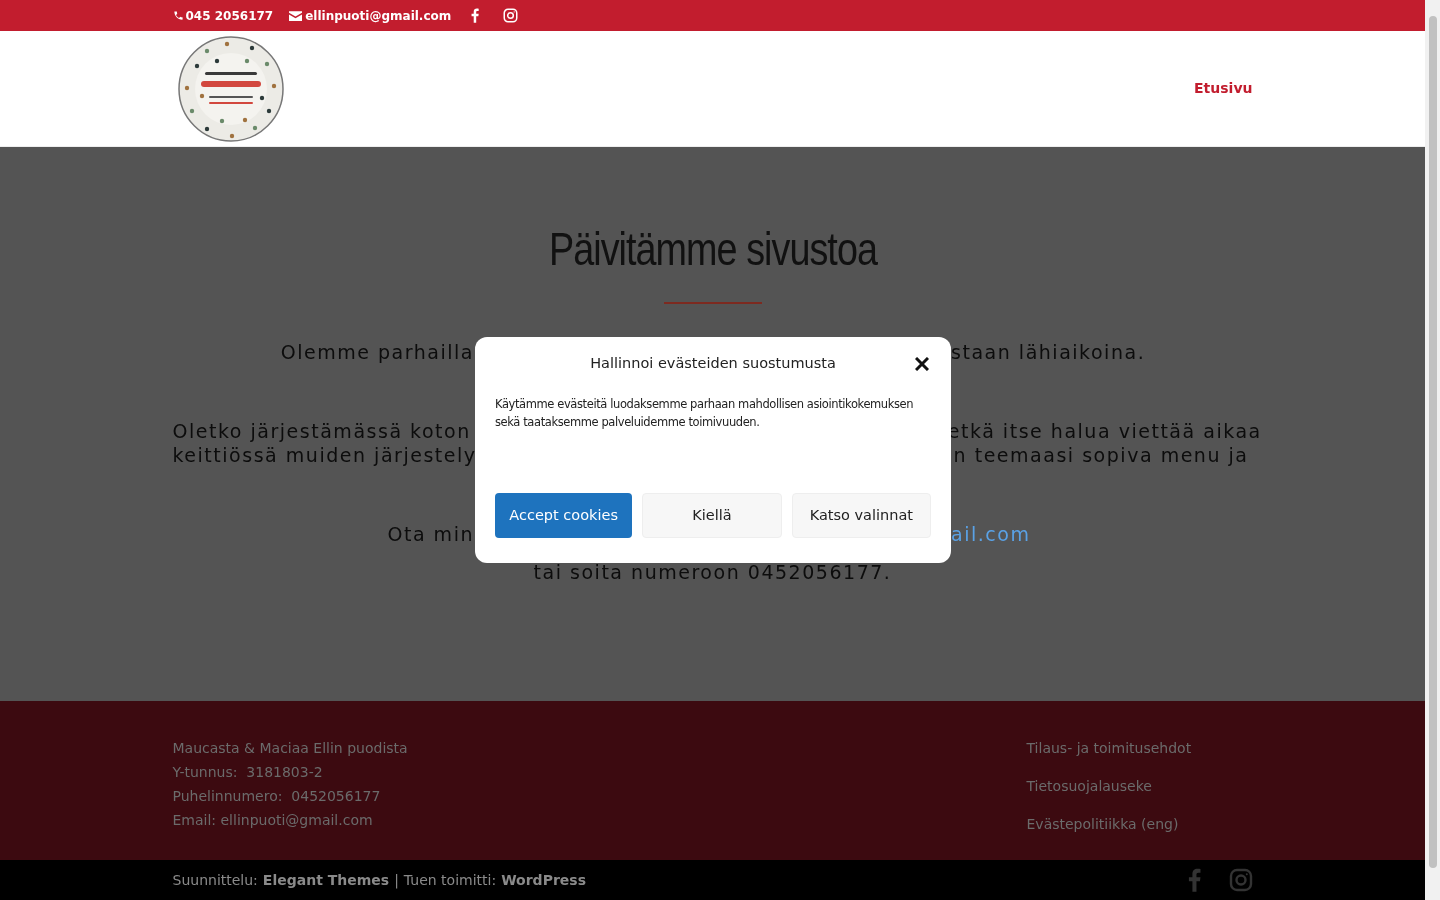  Describe the element at coordinates (229, 15) in the screenshot. I see `phone-number: 045 2056177` at that location.